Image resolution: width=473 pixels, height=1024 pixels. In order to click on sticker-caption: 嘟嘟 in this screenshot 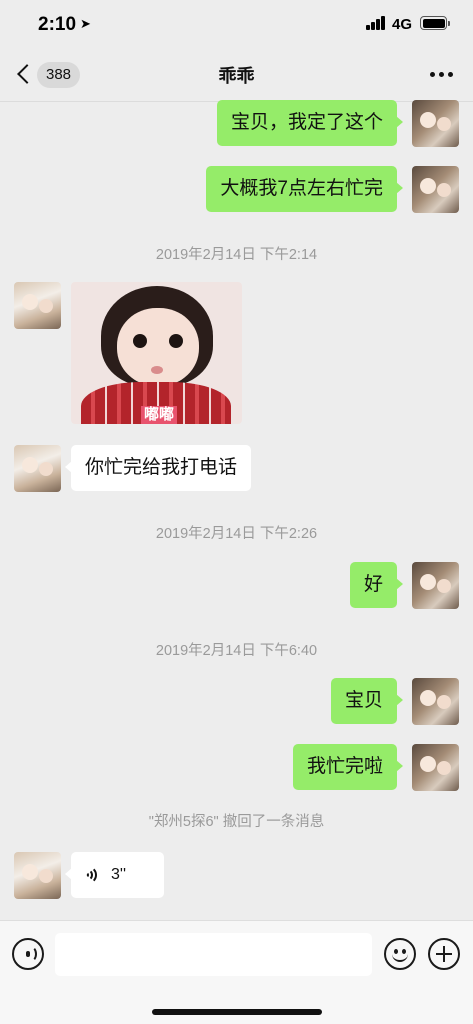, I will do `click(159, 415)`.